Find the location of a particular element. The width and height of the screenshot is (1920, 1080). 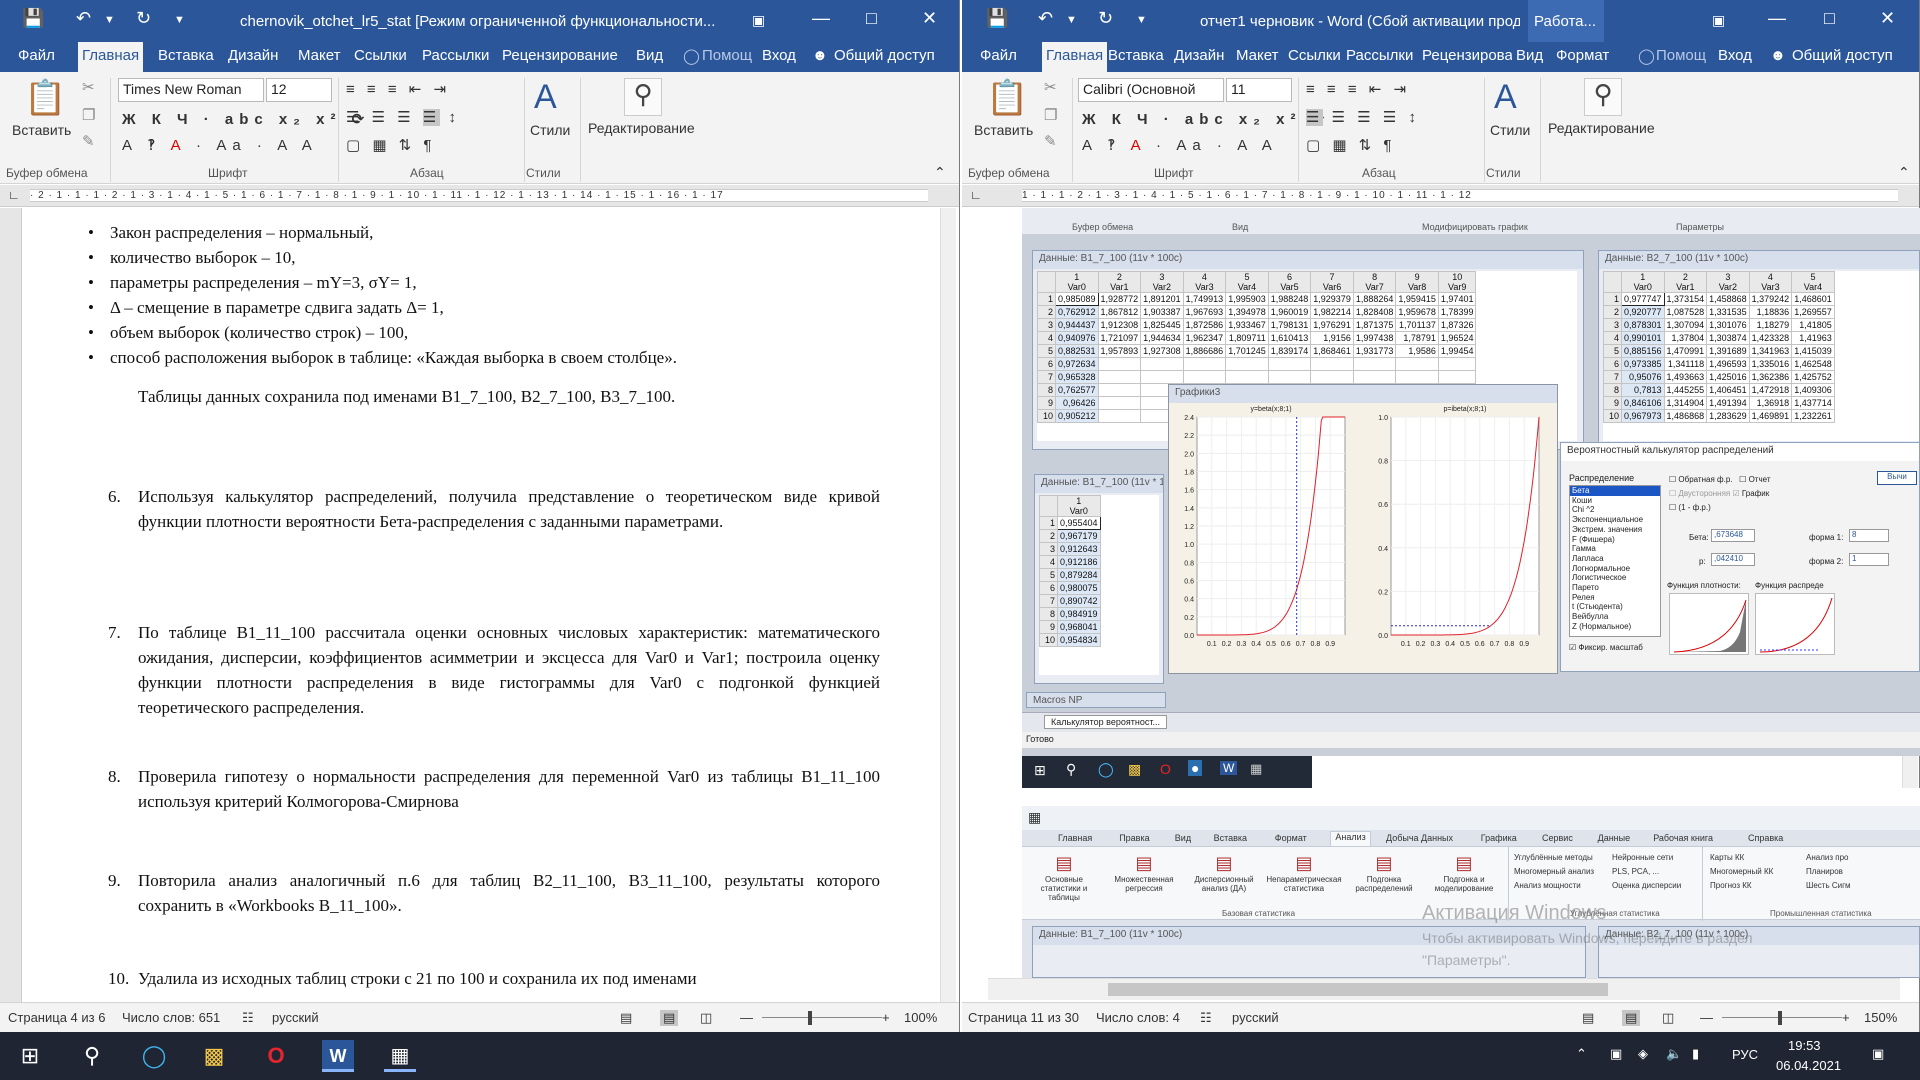

table-cell: 1,610413 is located at coordinates (1289, 338).